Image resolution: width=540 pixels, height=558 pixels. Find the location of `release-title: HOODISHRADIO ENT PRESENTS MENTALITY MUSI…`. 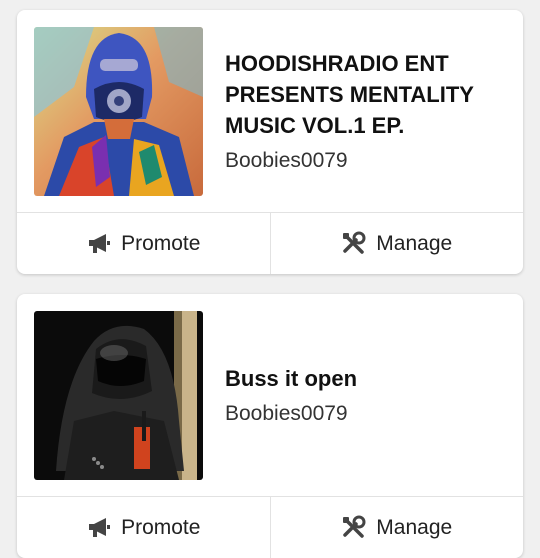

release-title: HOODISHRADIO ENT PRESENTS MENTALITY MUSI… is located at coordinates (367, 94).